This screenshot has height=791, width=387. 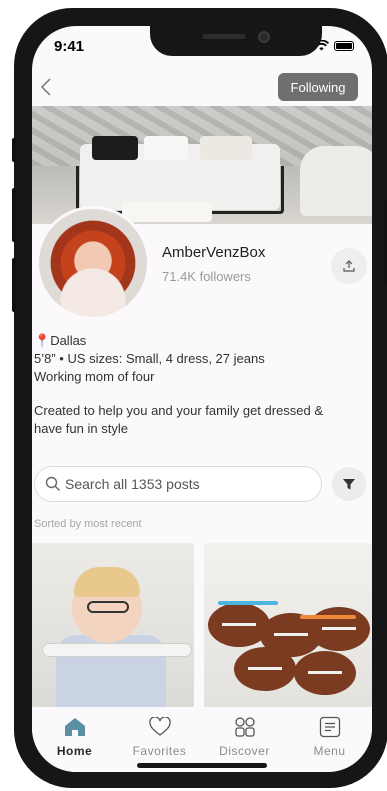 I want to click on battery-icon, so click(x=344, y=45).